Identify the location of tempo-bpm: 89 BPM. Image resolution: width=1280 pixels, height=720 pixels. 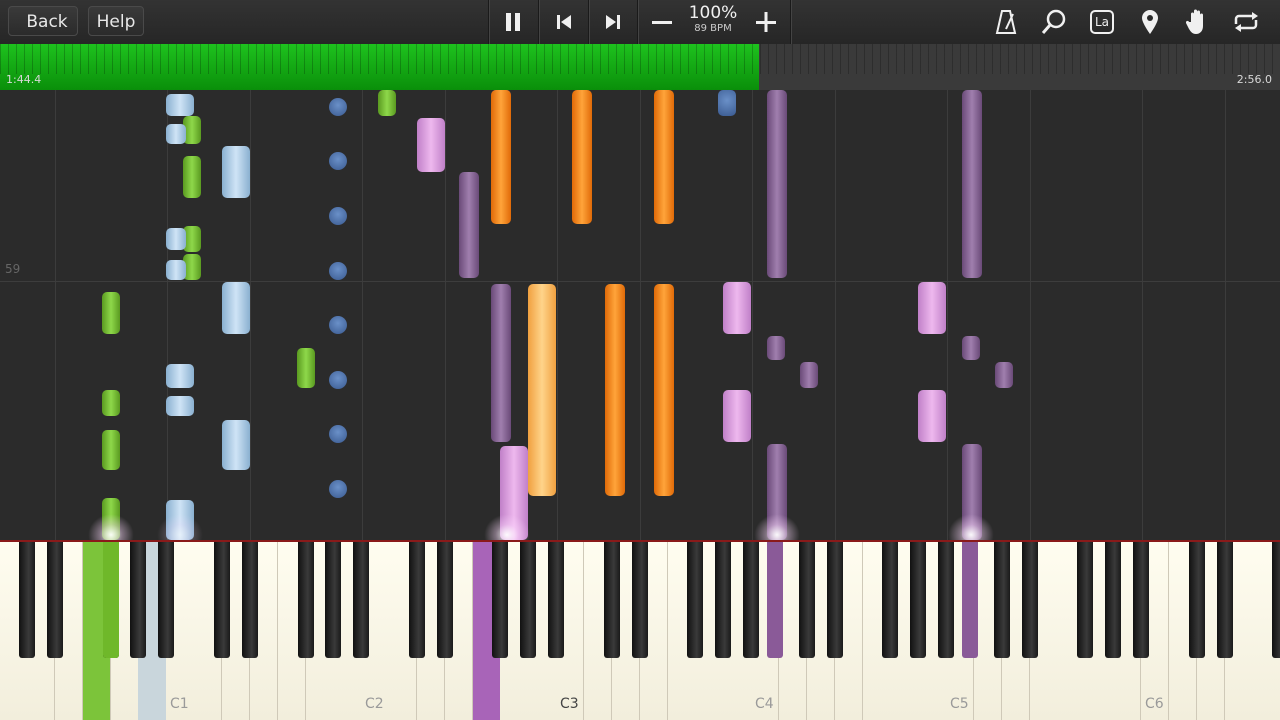
(713, 28).